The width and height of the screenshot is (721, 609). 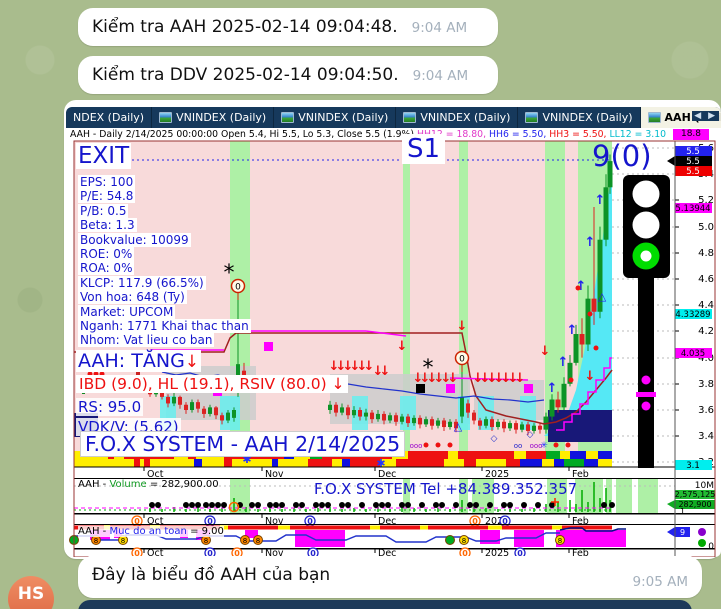 What do you see at coordinates (274, 521) in the screenshot?
I see `axis-month-label: Nov` at bounding box center [274, 521].